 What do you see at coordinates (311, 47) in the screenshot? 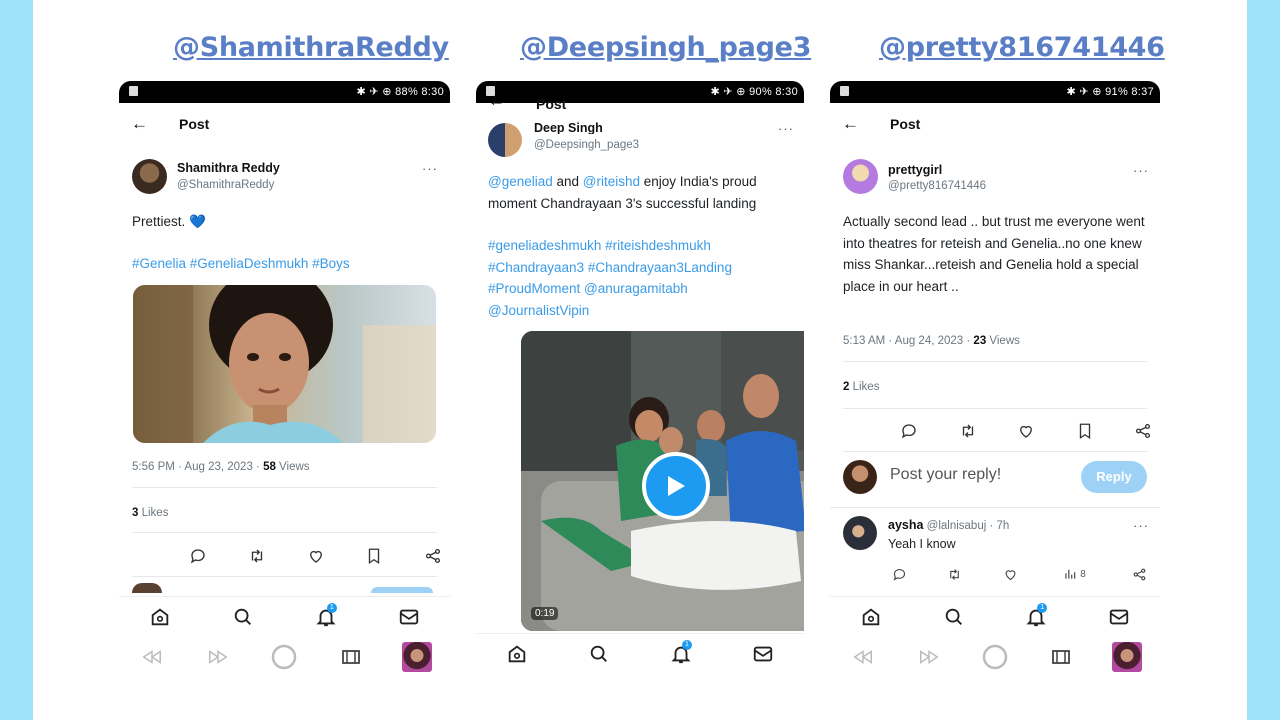
I see `handle-title-1: @ShamithraReddy` at bounding box center [311, 47].